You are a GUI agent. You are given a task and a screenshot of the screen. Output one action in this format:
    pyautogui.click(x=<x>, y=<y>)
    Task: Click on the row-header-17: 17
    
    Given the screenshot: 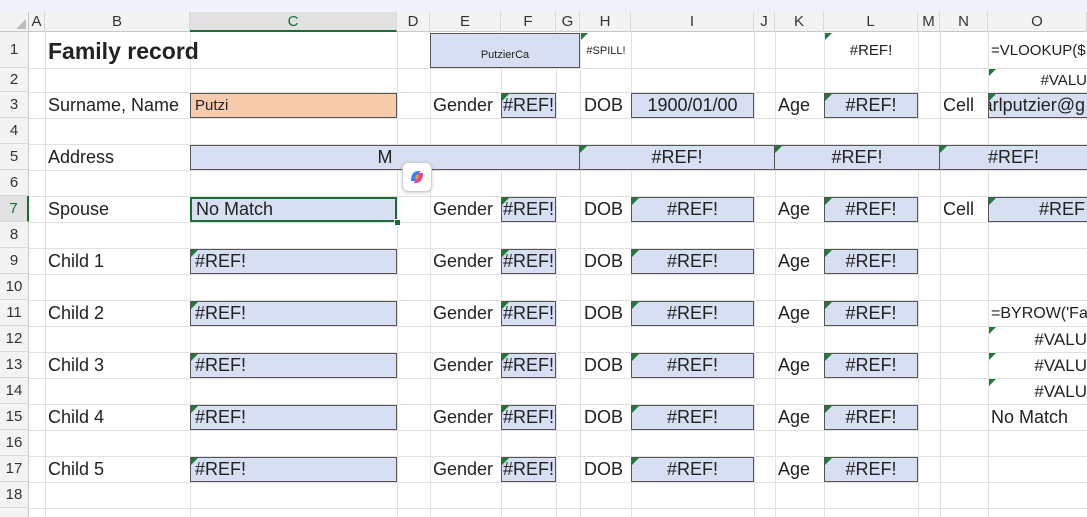 What is the action you would take?
    pyautogui.click(x=14, y=469)
    